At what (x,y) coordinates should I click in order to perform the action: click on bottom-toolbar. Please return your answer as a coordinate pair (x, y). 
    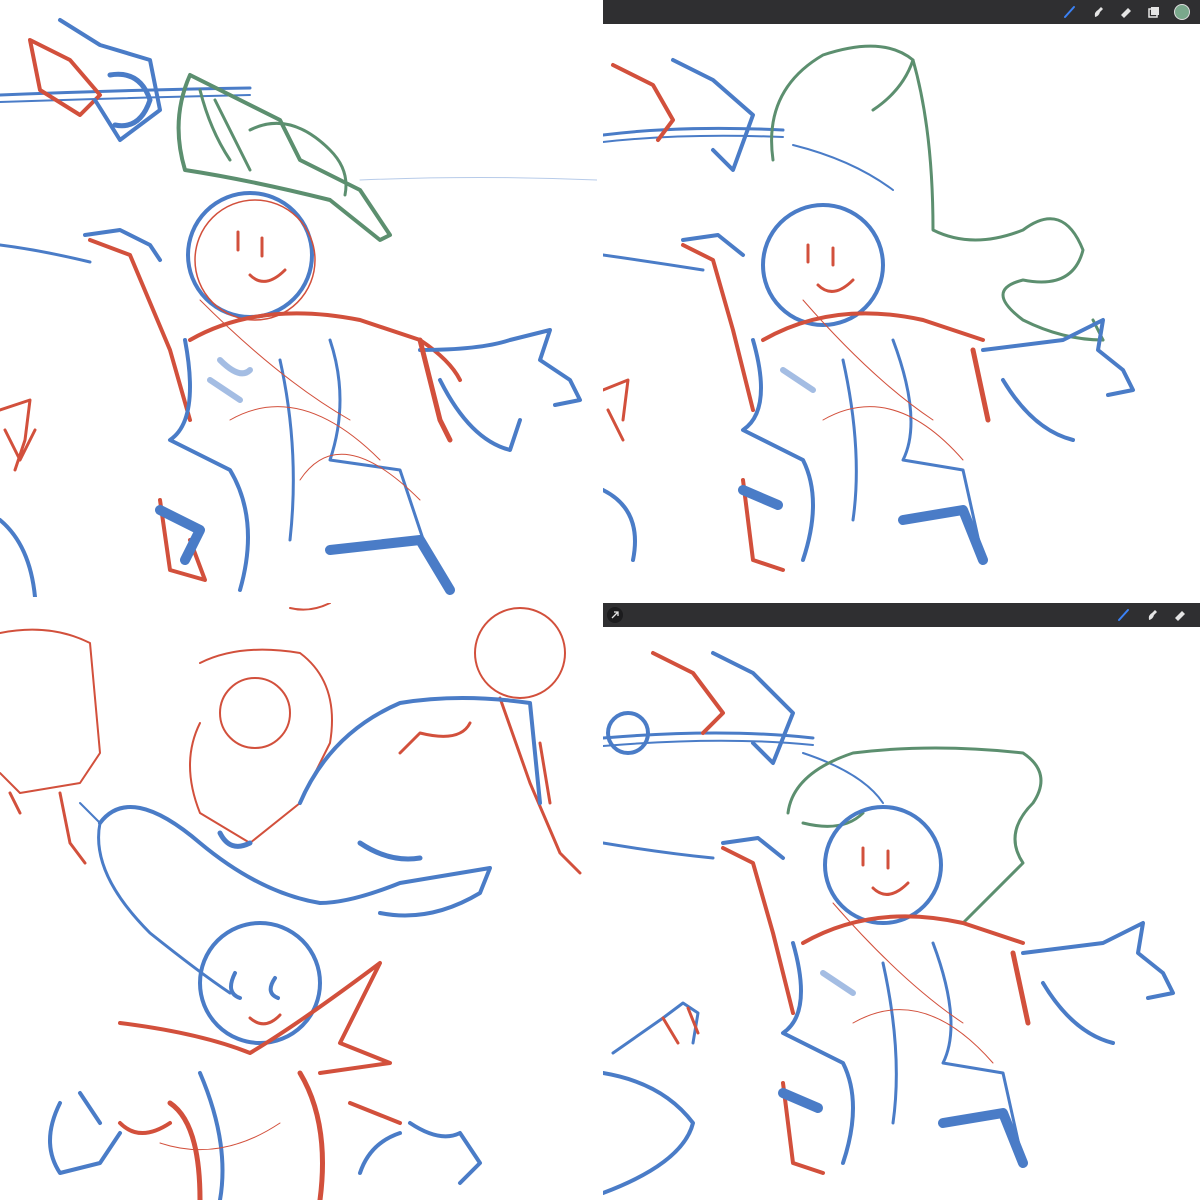
    Looking at the image, I should click on (901, 615).